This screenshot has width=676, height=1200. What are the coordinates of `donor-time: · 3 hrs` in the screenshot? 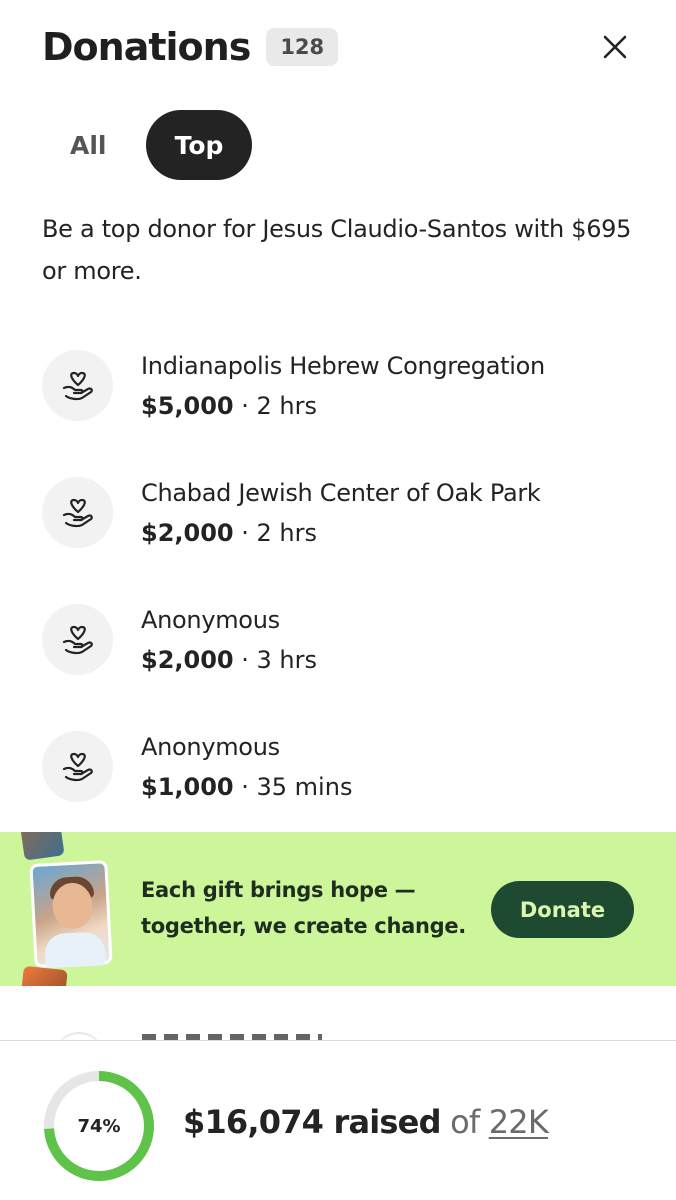 It's located at (275, 659).